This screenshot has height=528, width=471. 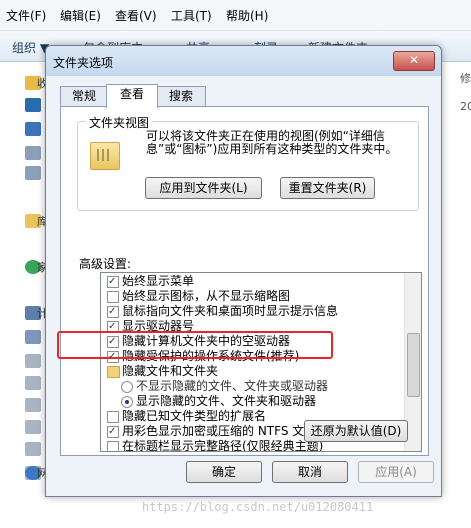 What do you see at coordinates (465, 106) in the screenshot?
I see `file-date: 20` at bounding box center [465, 106].